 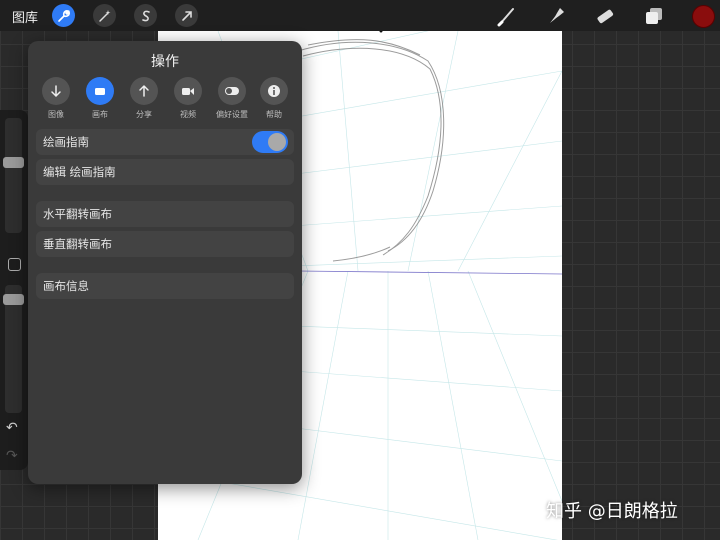 I want to click on info-icon, so click(x=274, y=91).